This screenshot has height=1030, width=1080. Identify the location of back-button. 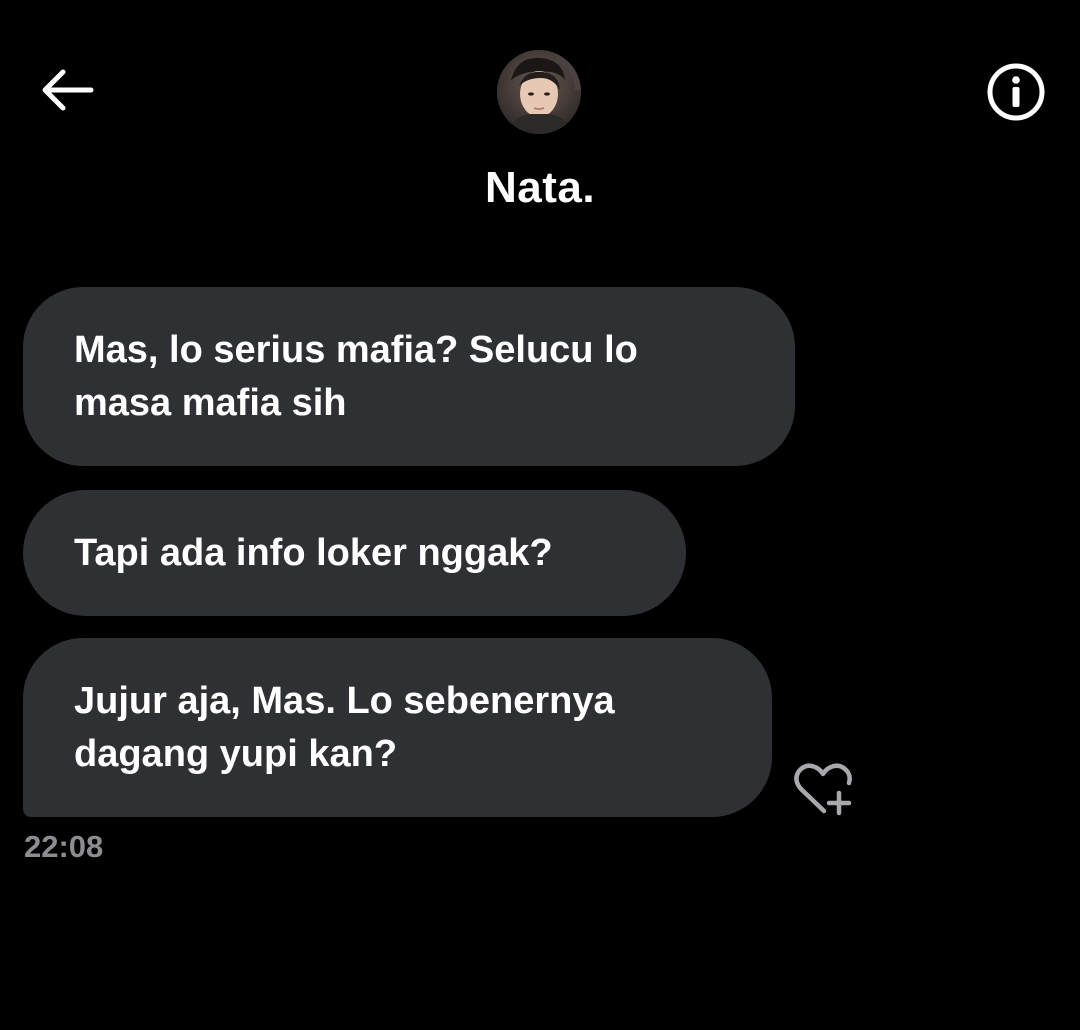
(67, 90).